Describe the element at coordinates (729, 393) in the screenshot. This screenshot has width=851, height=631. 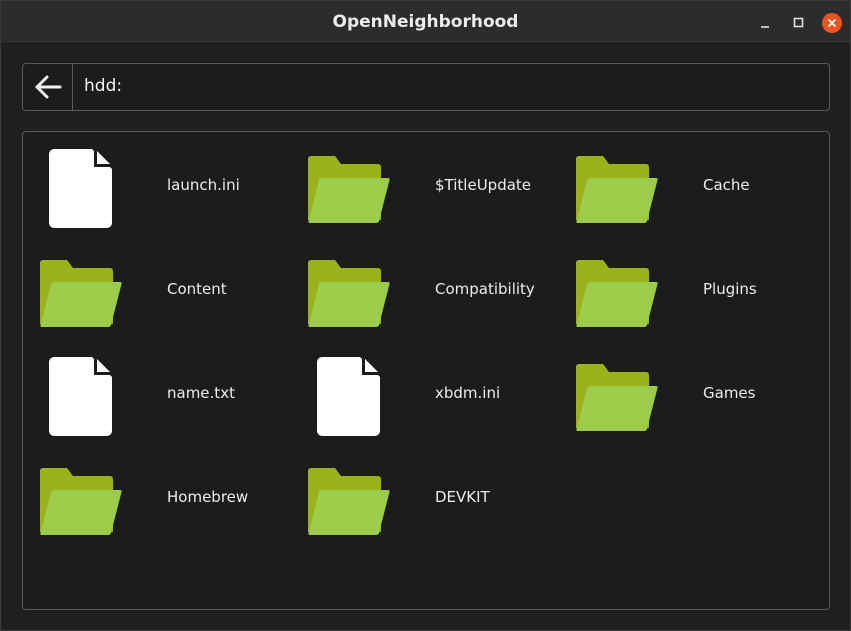
I see `item-label: Games` at that location.